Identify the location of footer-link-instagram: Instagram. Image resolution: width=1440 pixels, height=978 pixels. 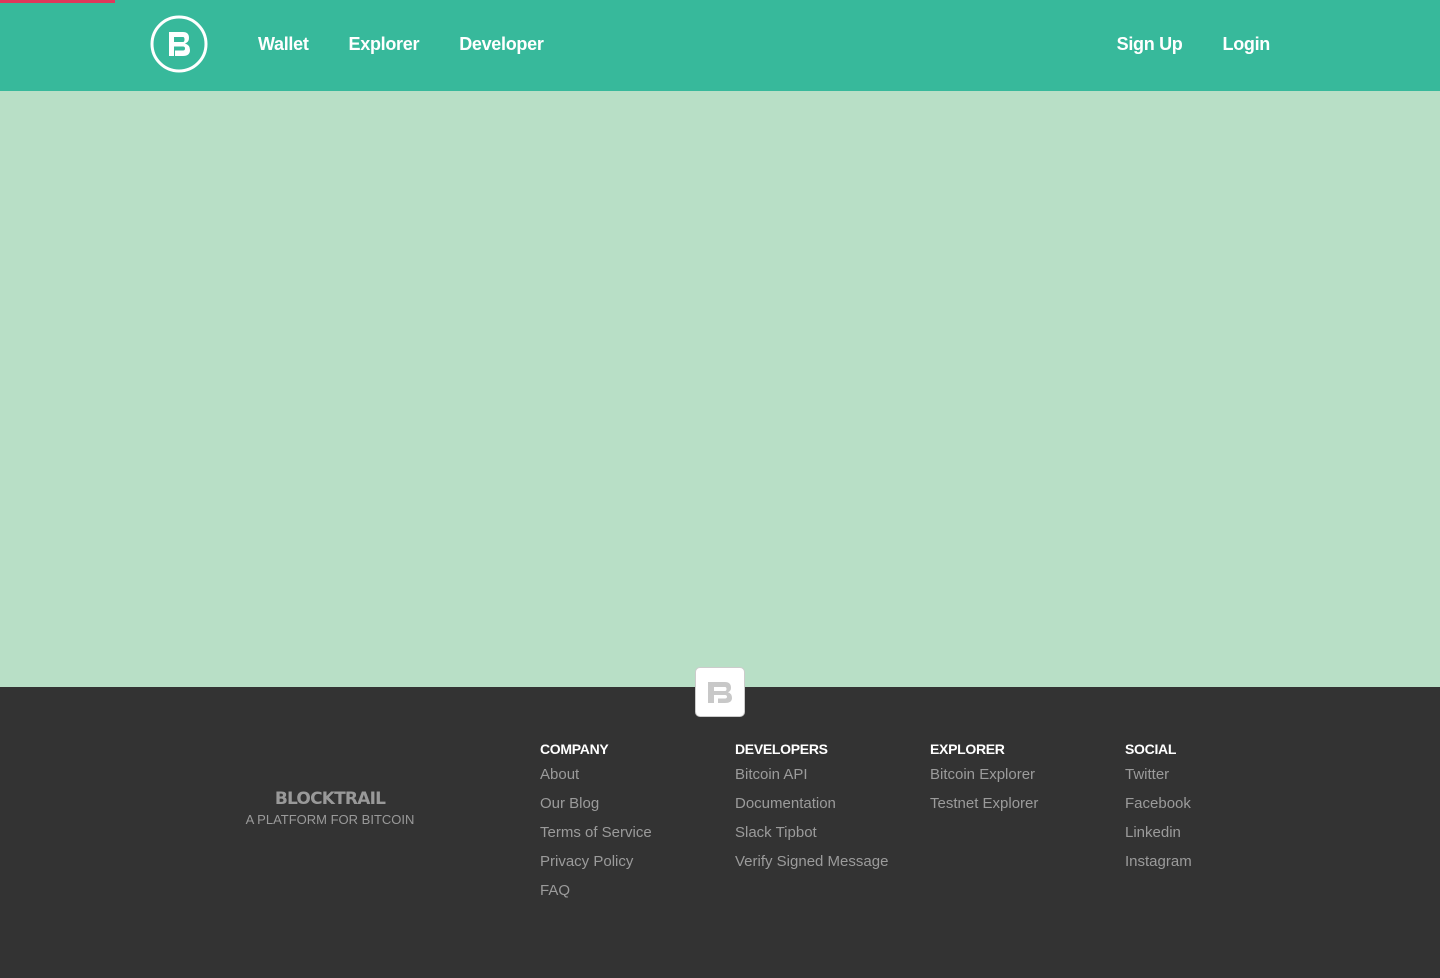
(1220, 861).